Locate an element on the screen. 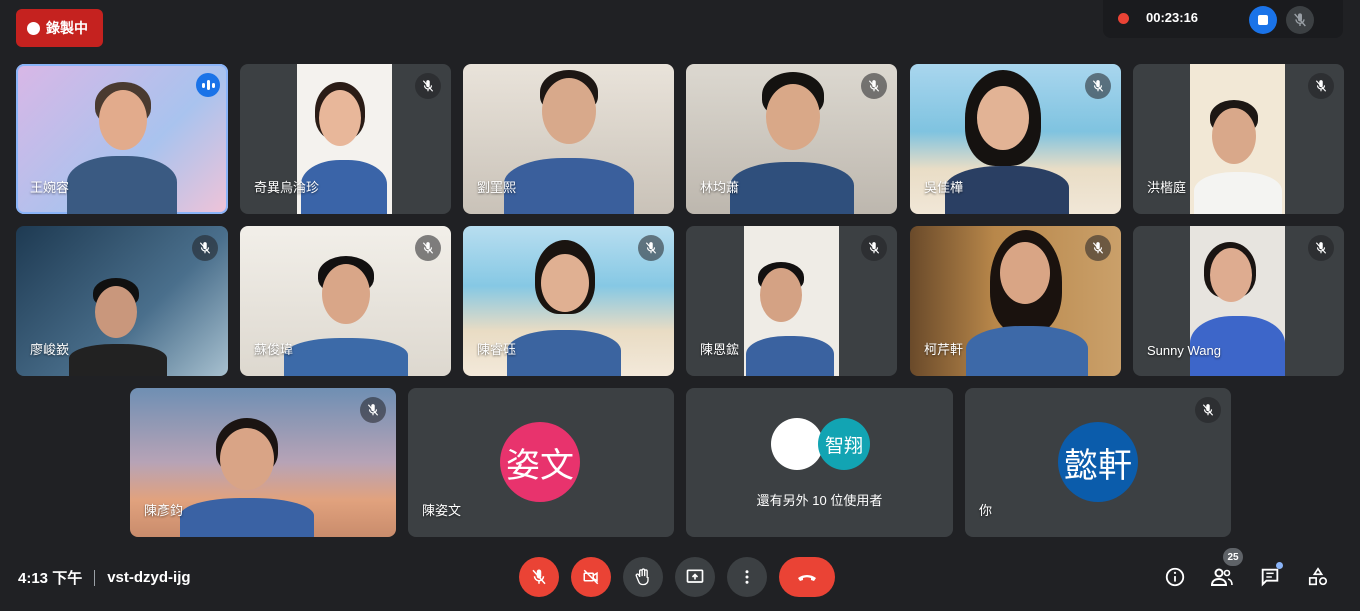  present-icon is located at coordinates (695, 576).